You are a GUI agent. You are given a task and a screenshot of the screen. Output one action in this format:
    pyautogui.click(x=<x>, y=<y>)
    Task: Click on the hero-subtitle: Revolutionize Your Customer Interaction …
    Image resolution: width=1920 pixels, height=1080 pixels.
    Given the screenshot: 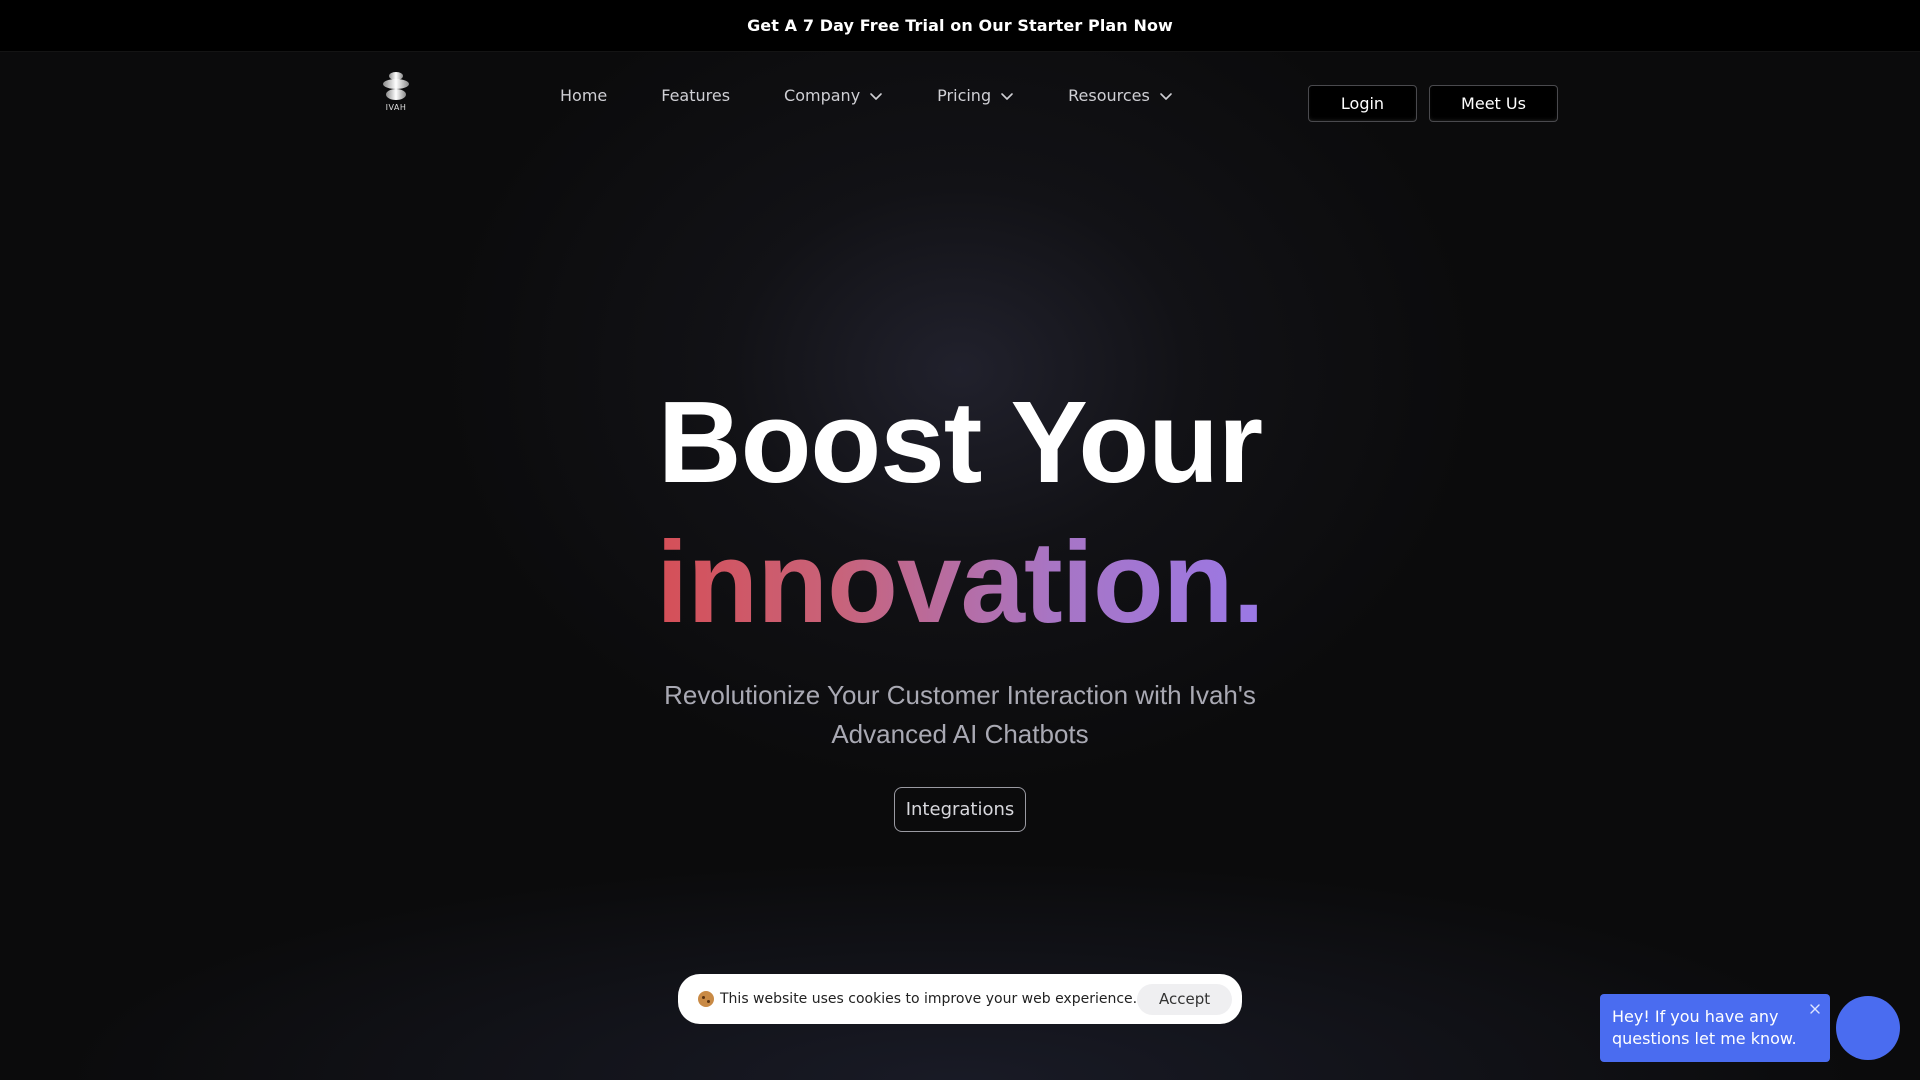 What is the action you would take?
    pyautogui.click(x=960, y=715)
    